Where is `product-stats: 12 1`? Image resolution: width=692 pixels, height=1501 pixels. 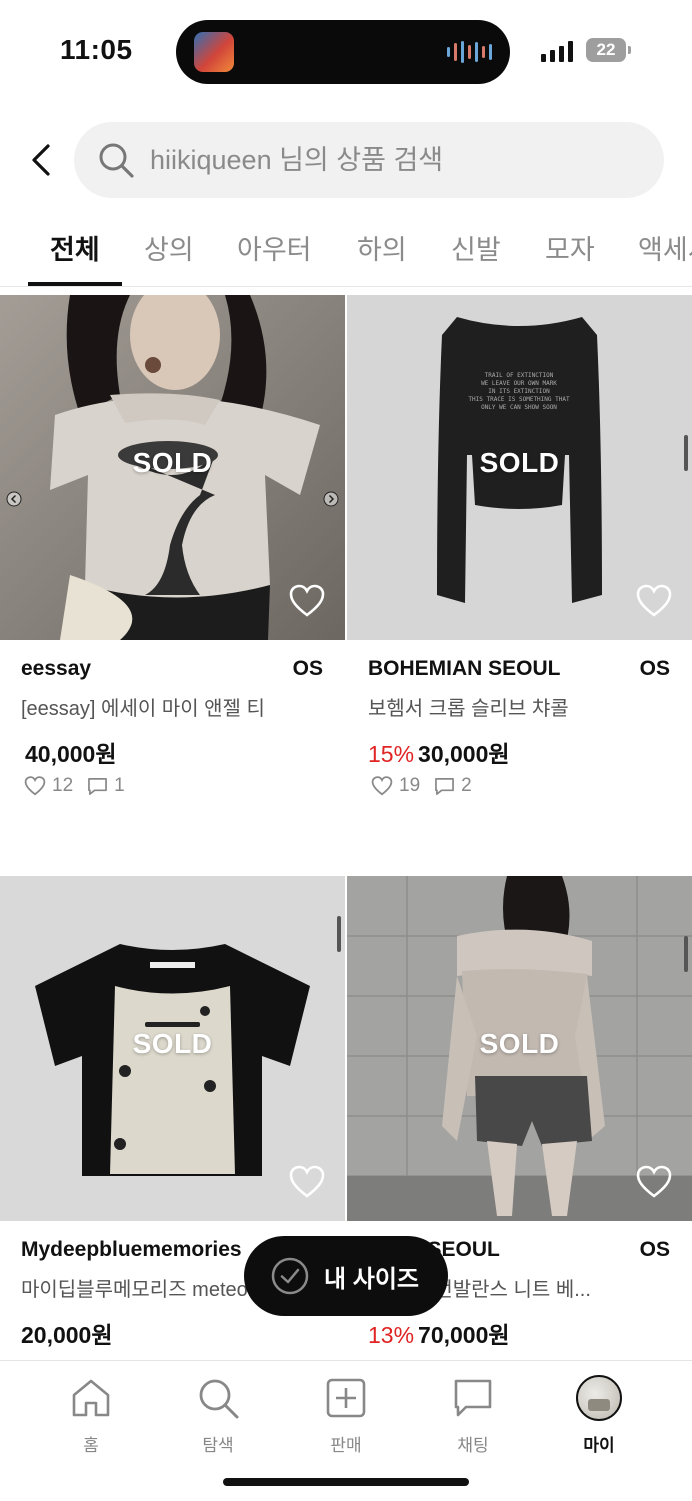
product-stats: 12 1 is located at coordinates (74, 786).